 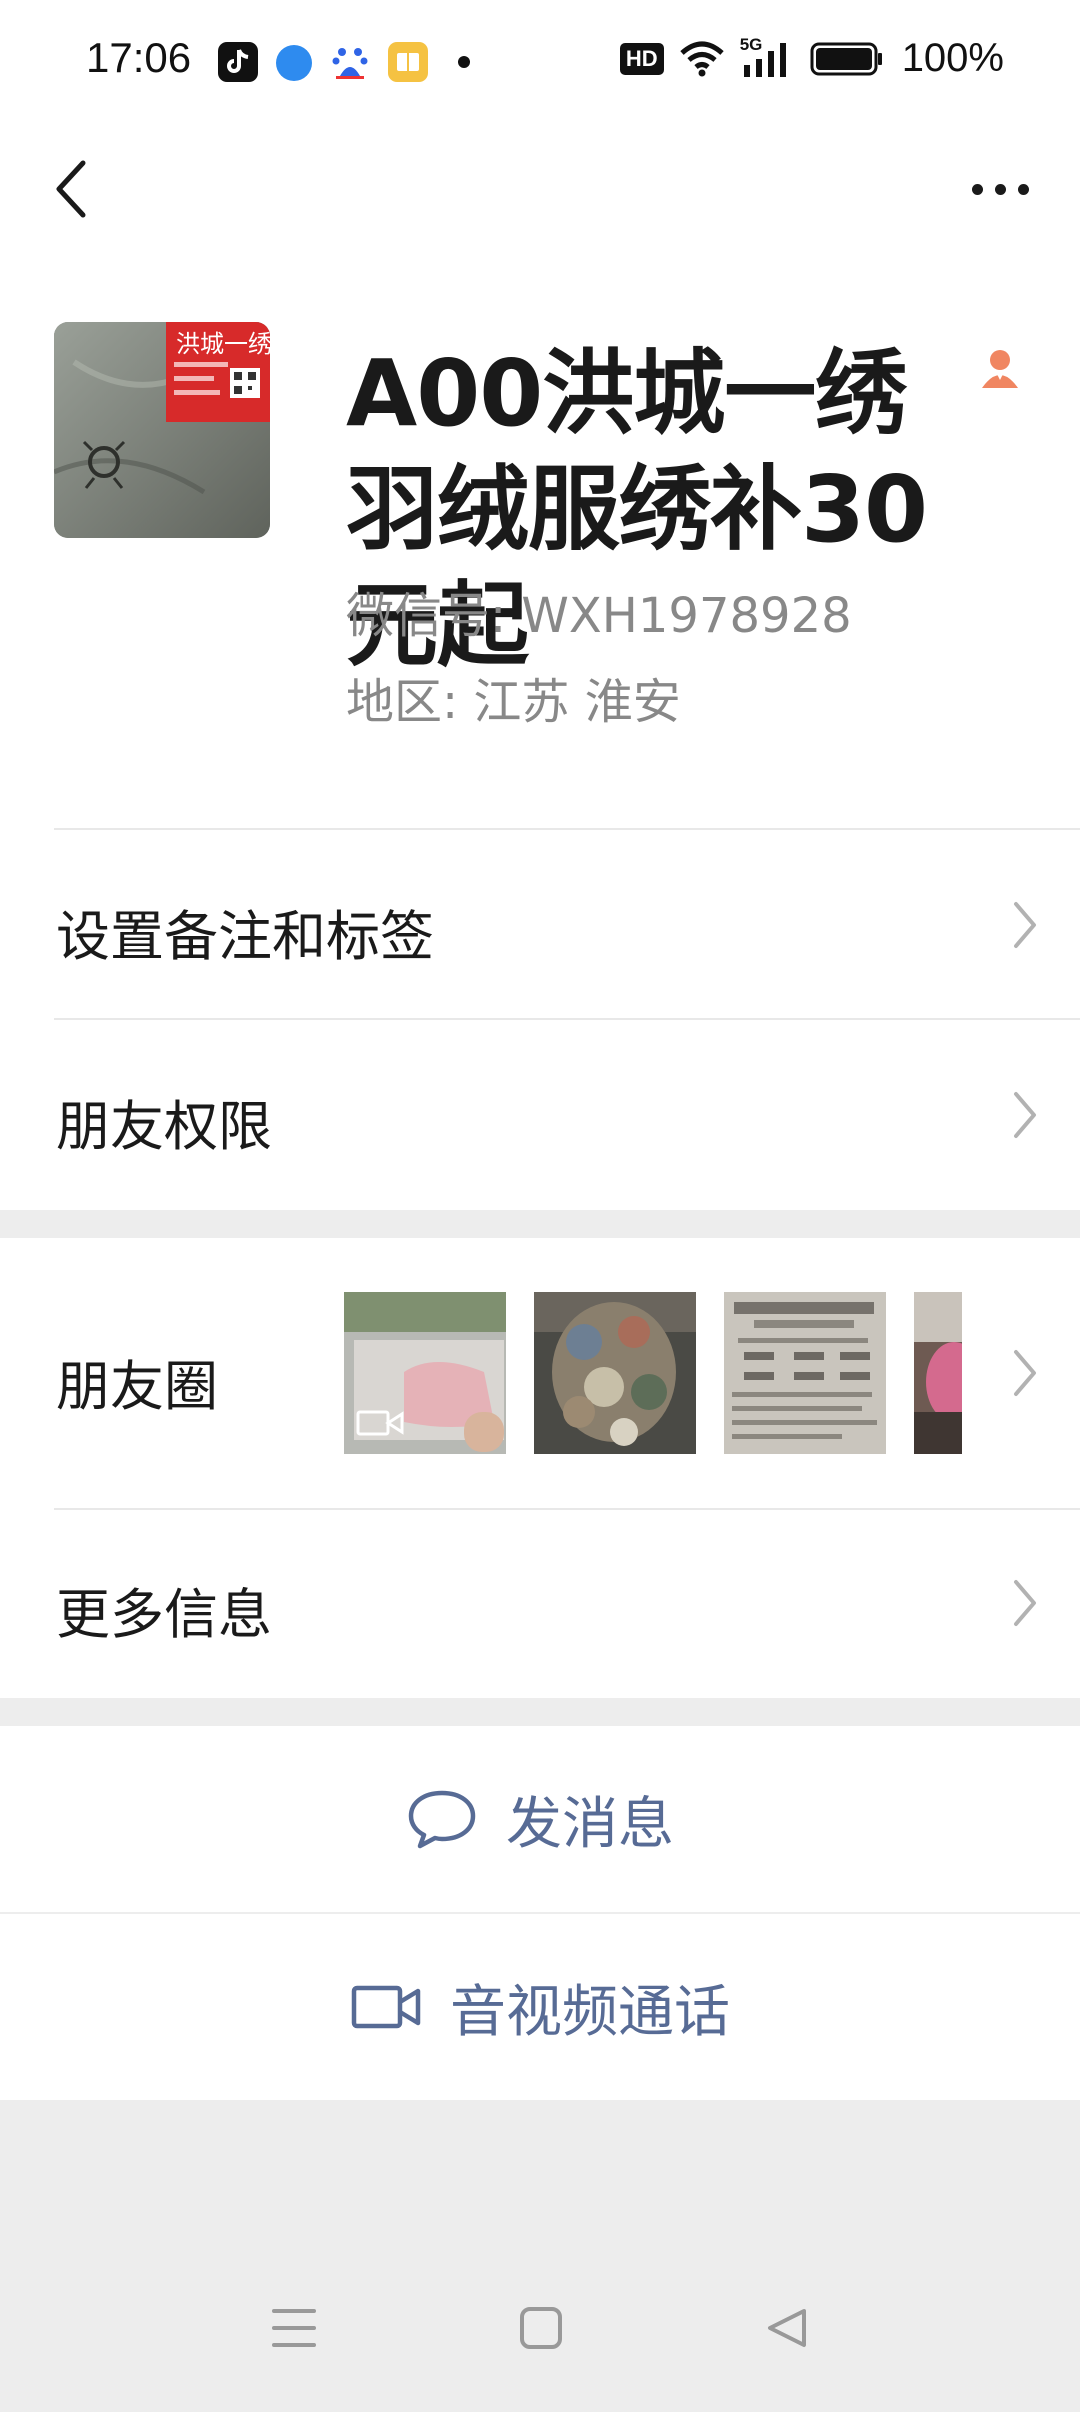 What do you see at coordinates (977, 189) in the screenshot?
I see `more-icon` at bounding box center [977, 189].